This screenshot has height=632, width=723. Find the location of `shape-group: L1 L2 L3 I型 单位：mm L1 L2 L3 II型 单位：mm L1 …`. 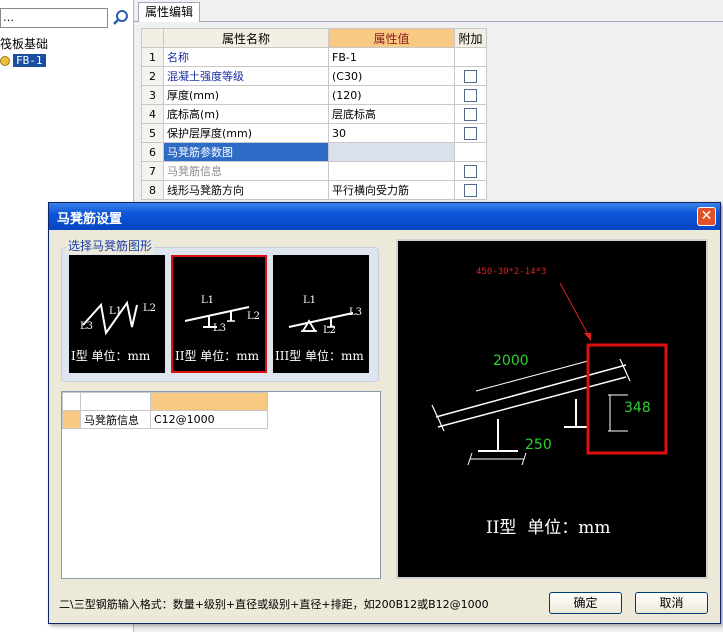

shape-group: L1 L2 L3 I型 单位：mm L1 L2 L3 II型 单位：mm L1 … is located at coordinates (220, 314).